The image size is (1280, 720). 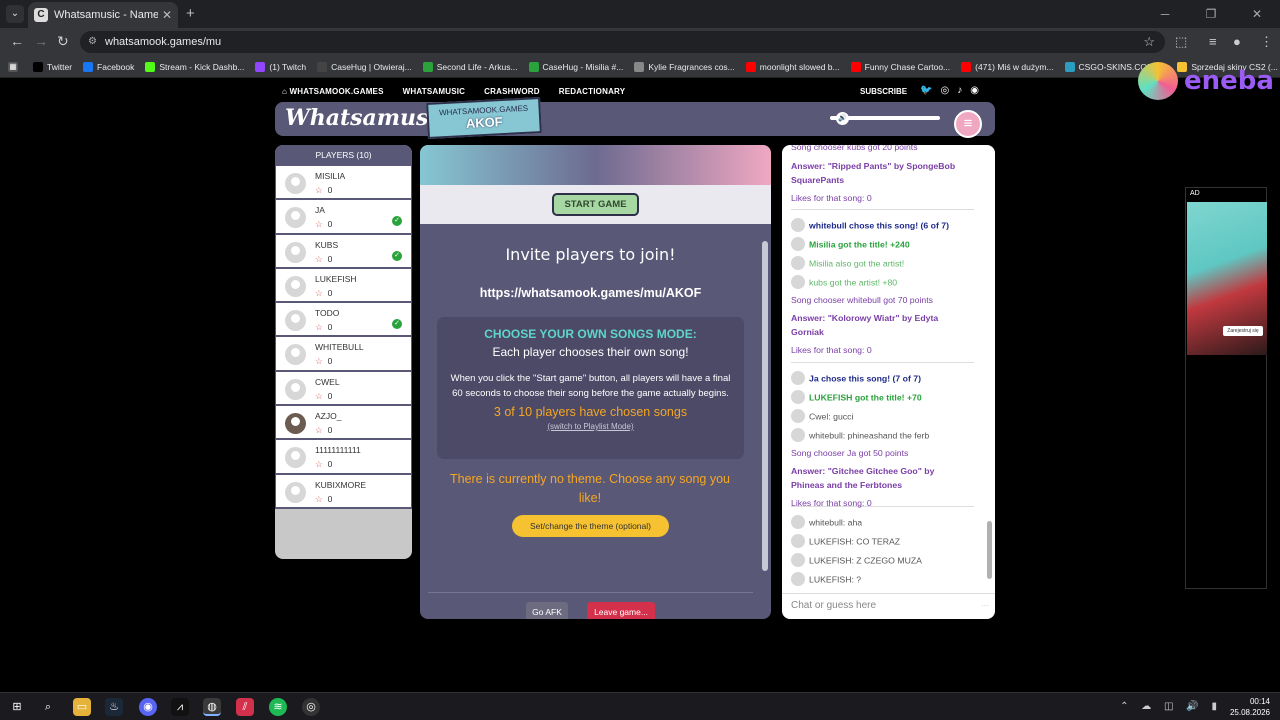 I want to click on game-scrollbar, so click(x=765, y=422).